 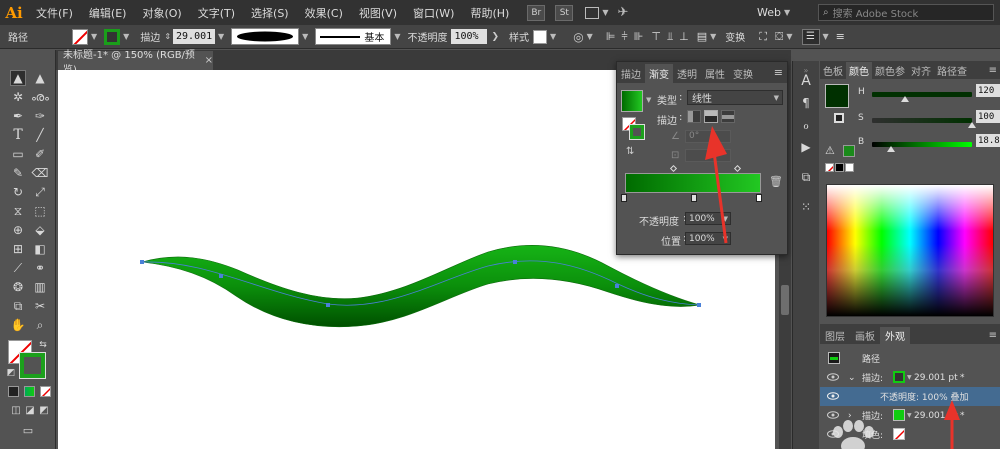 What do you see at coordinates (40, 78) in the screenshot?
I see `direct-selection-tool-icon: ▲` at bounding box center [40, 78].